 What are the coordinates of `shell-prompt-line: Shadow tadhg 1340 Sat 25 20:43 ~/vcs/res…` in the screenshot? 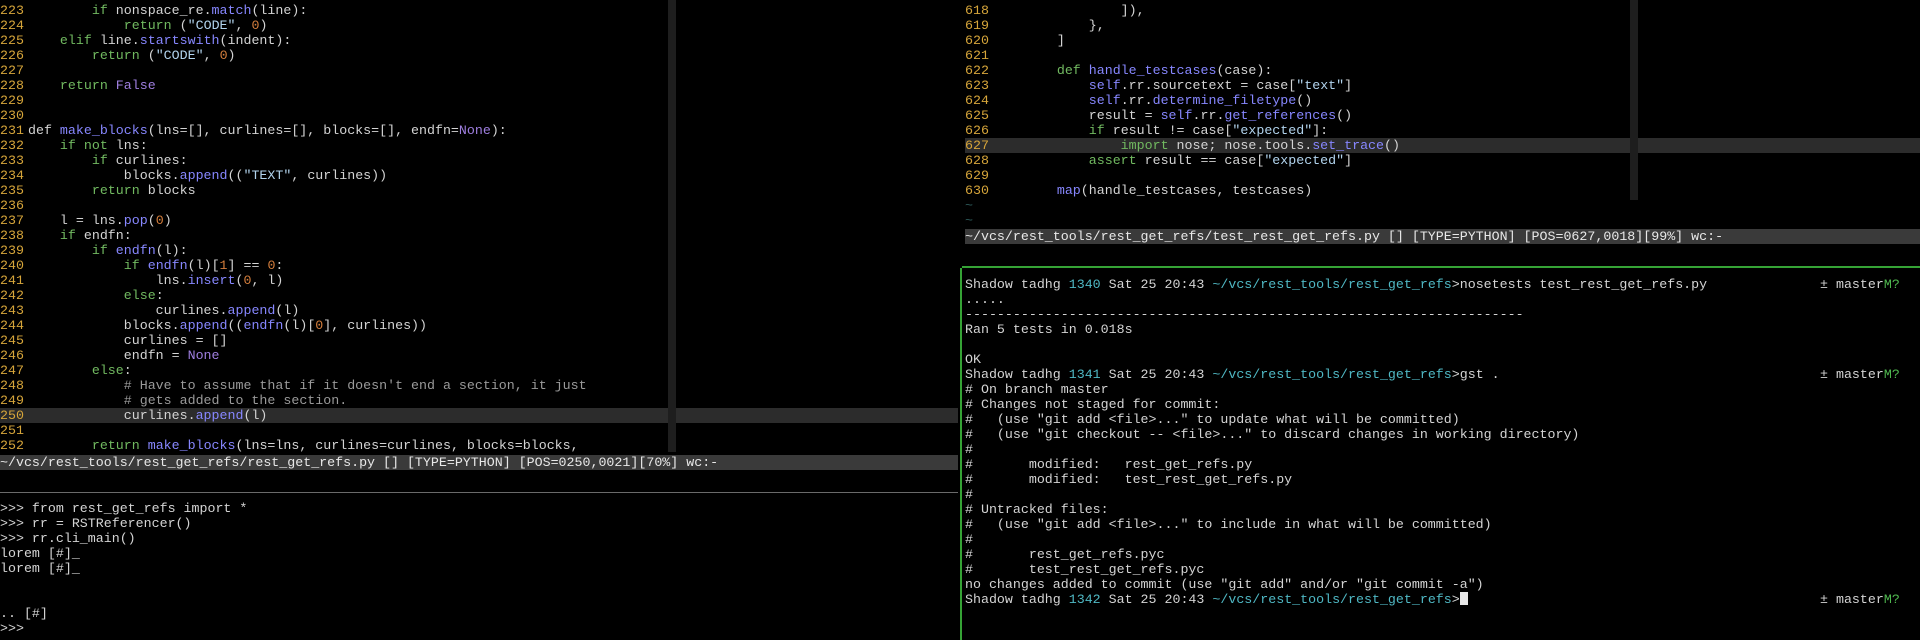 It's located at (1442, 284).